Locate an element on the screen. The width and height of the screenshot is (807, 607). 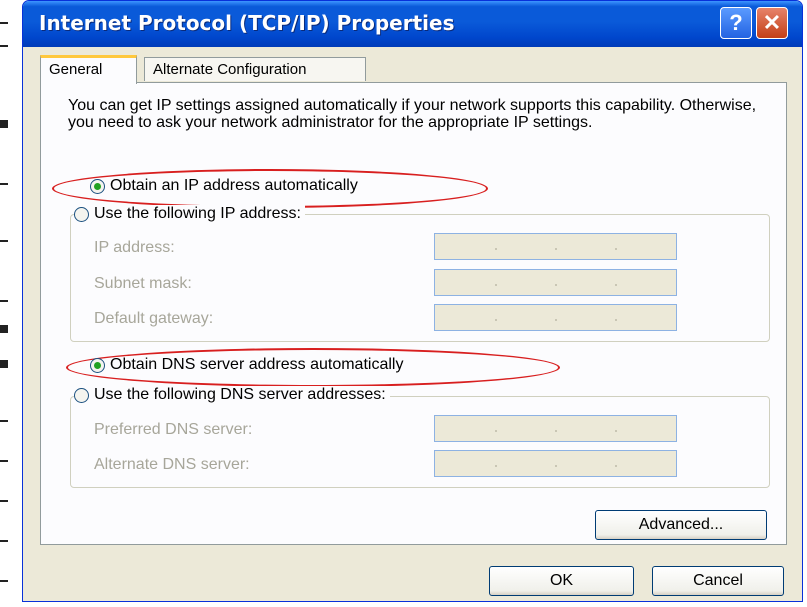
close-icon: ✕ is located at coordinates (772, 22).